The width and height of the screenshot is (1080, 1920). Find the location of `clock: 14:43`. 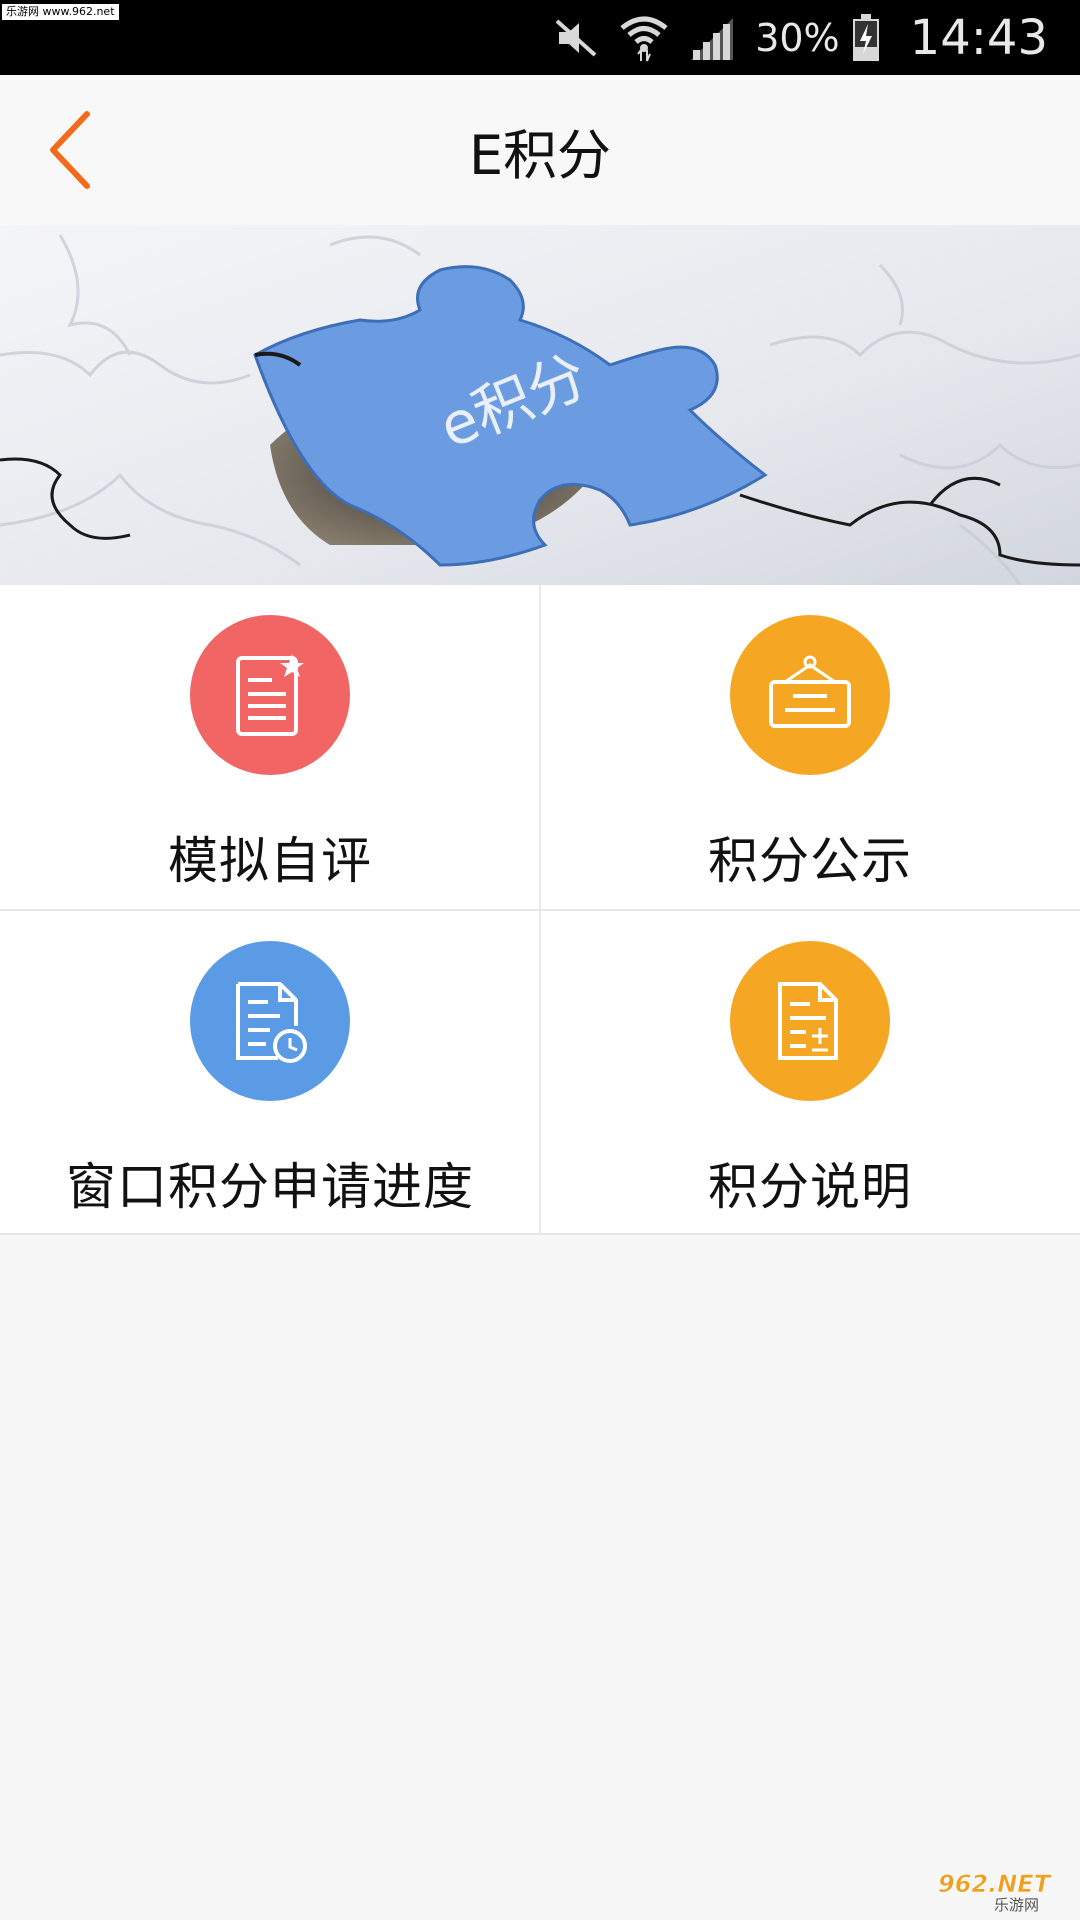

clock: 14:43 is located at coordinates (978, 37).